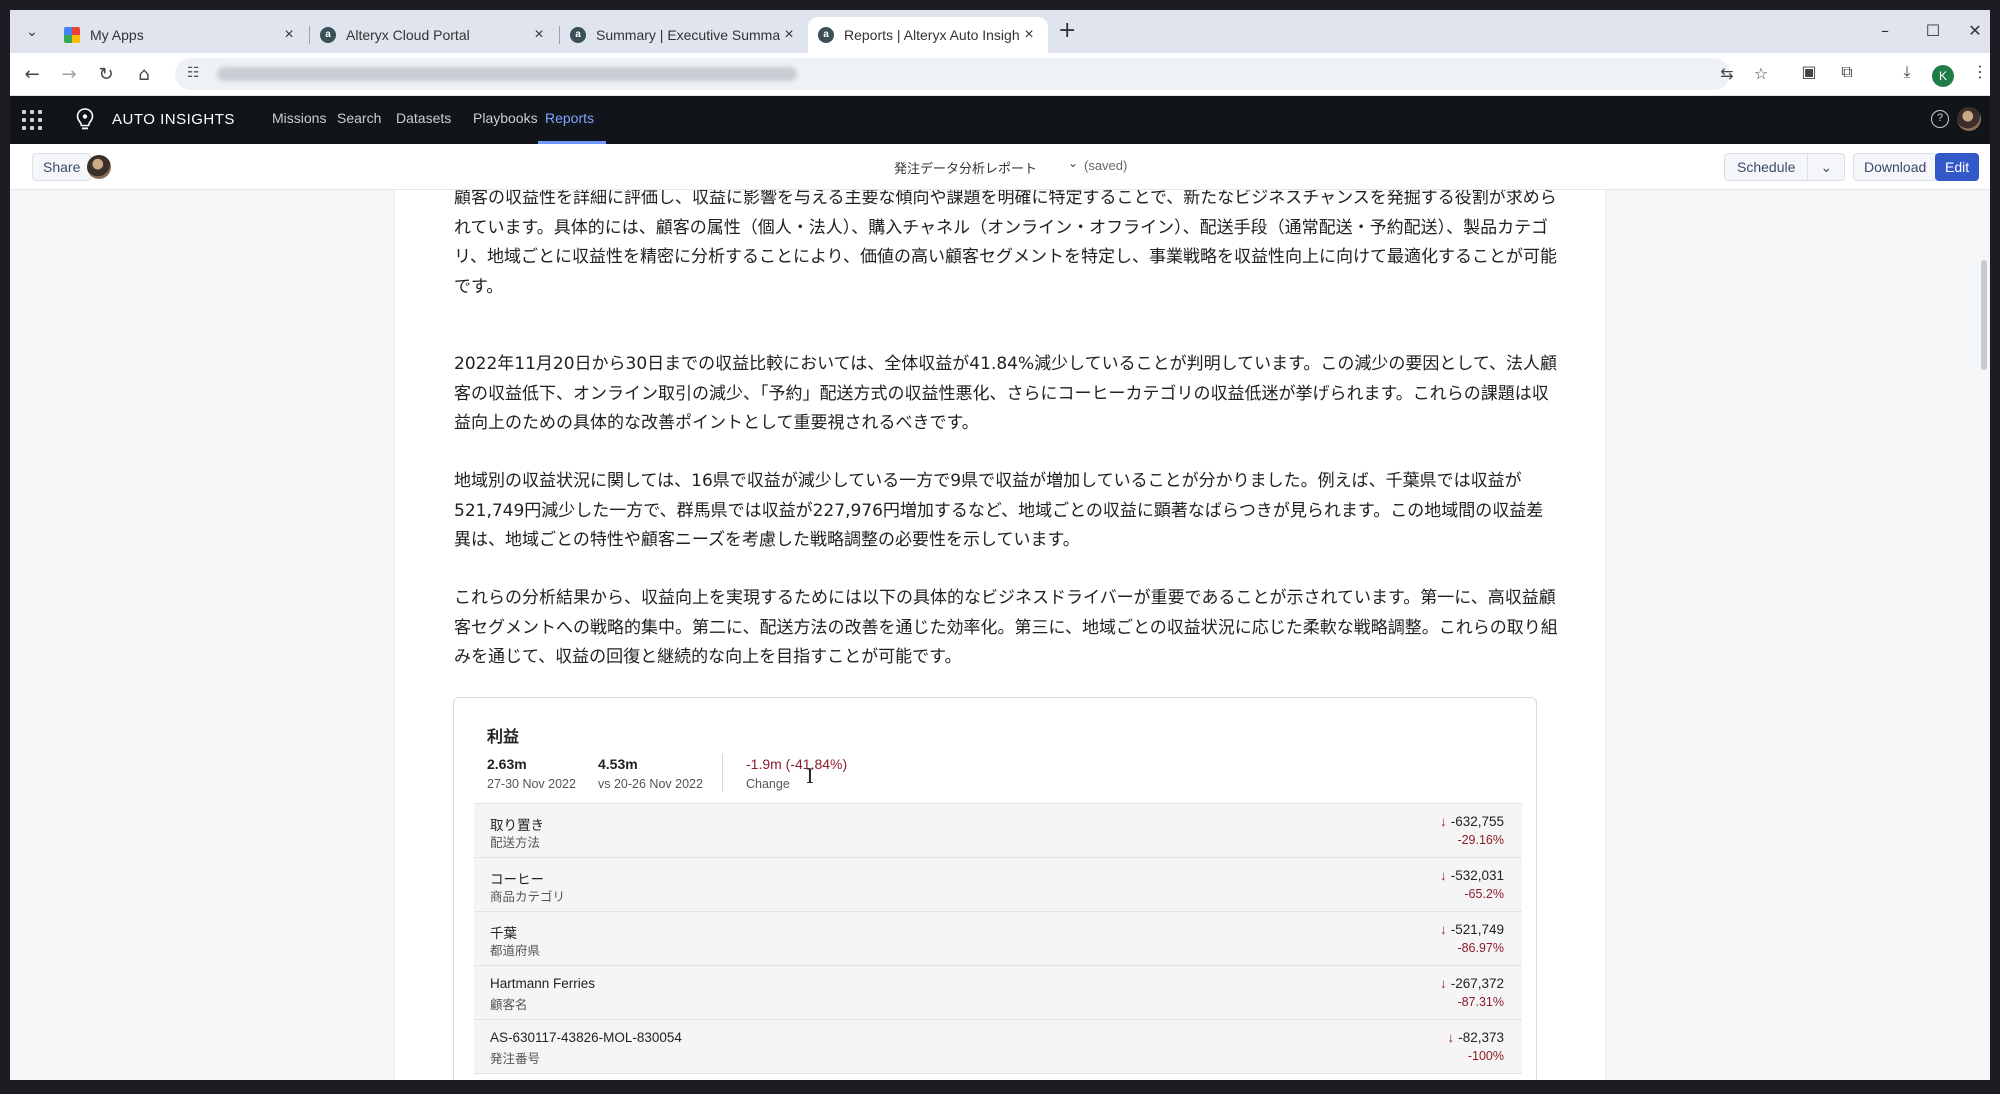 This screenshot has width=2000, height=1094. What do you see at coordinates (1073, 163) in the screenshot?
I see `chevron-down-icon: ⌄` at bounding box center [1073, 163].